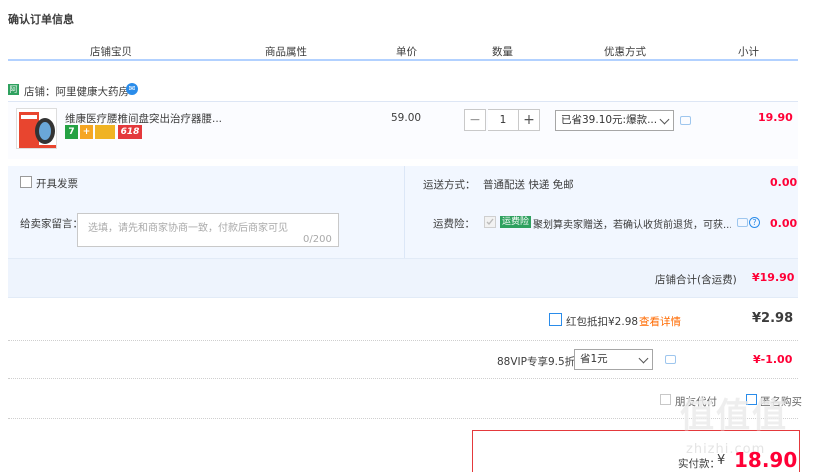  I want to click on discount-comment-icon, so click(685, 120).